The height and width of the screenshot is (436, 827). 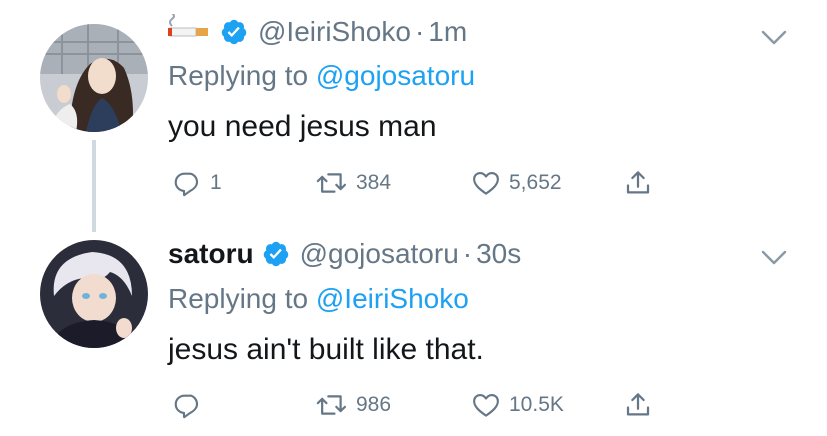 What do you see at coordinates (535, 182) in the screenshot?
I see `like-count: 5,652` at bounding box center [535, 182].